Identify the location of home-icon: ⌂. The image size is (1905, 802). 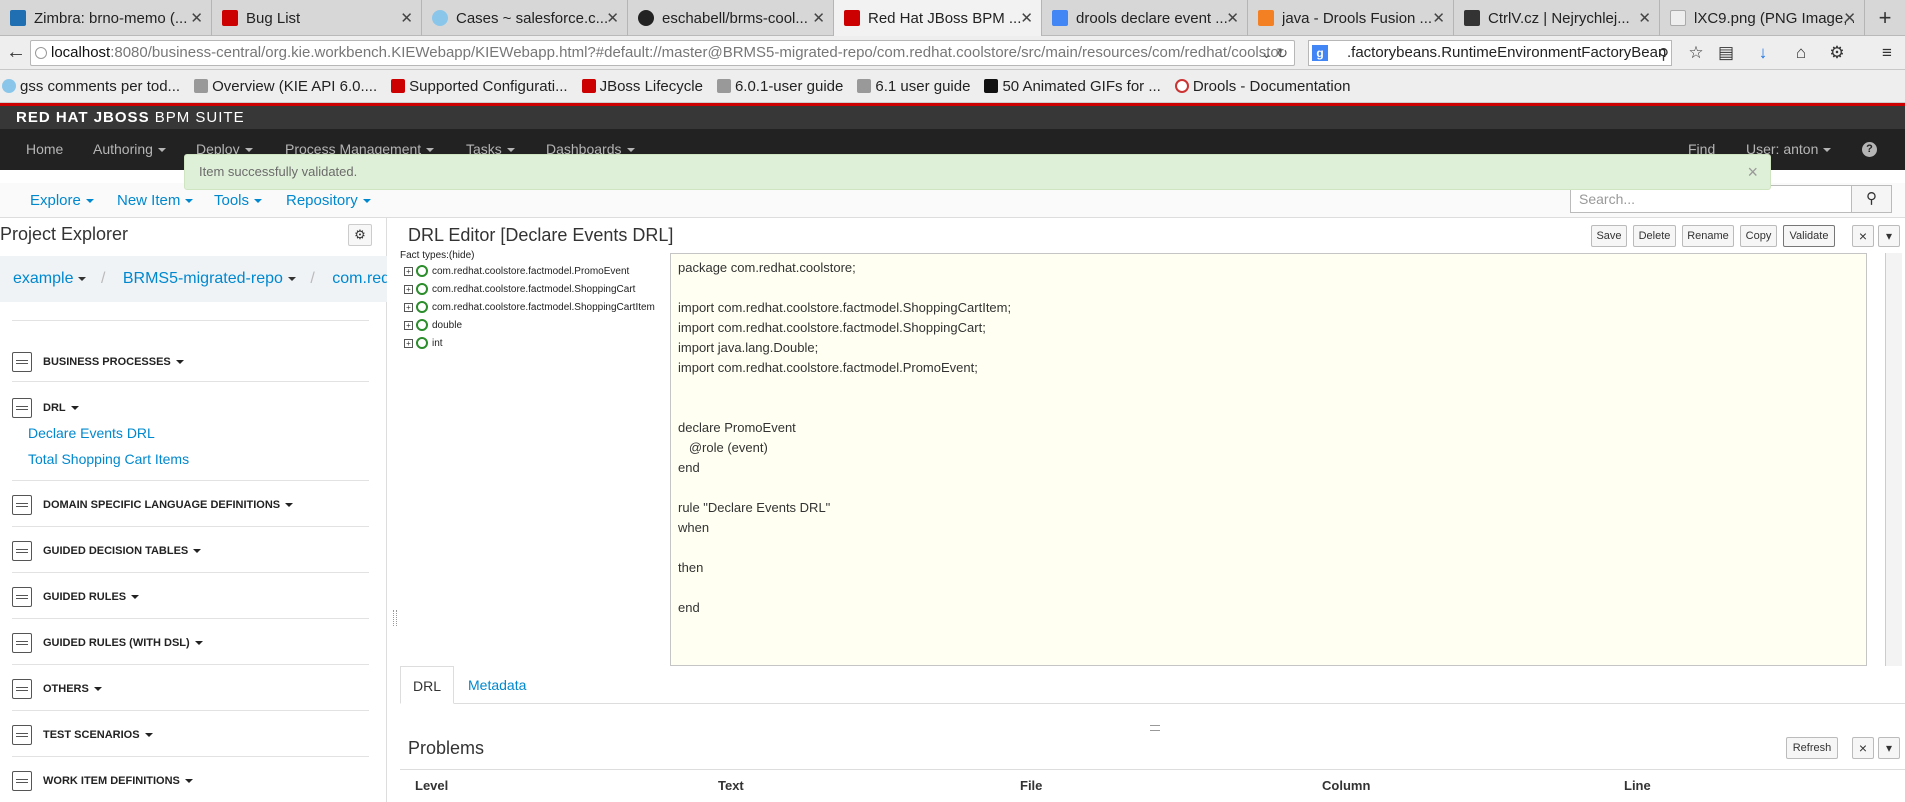
(1801, 53).